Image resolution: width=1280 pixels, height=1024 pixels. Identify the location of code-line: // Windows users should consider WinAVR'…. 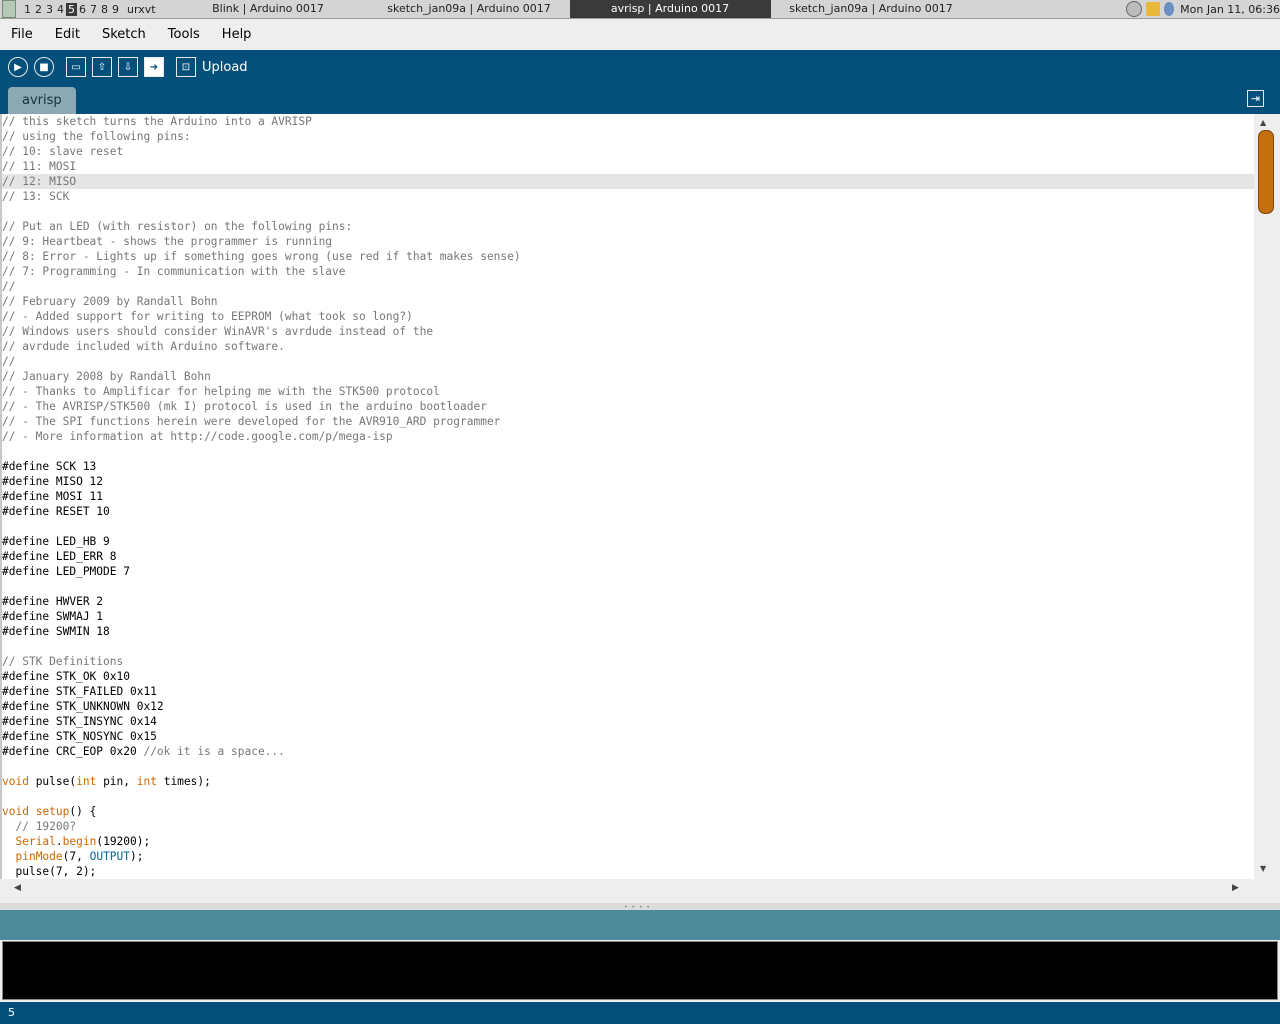
(628, 331).